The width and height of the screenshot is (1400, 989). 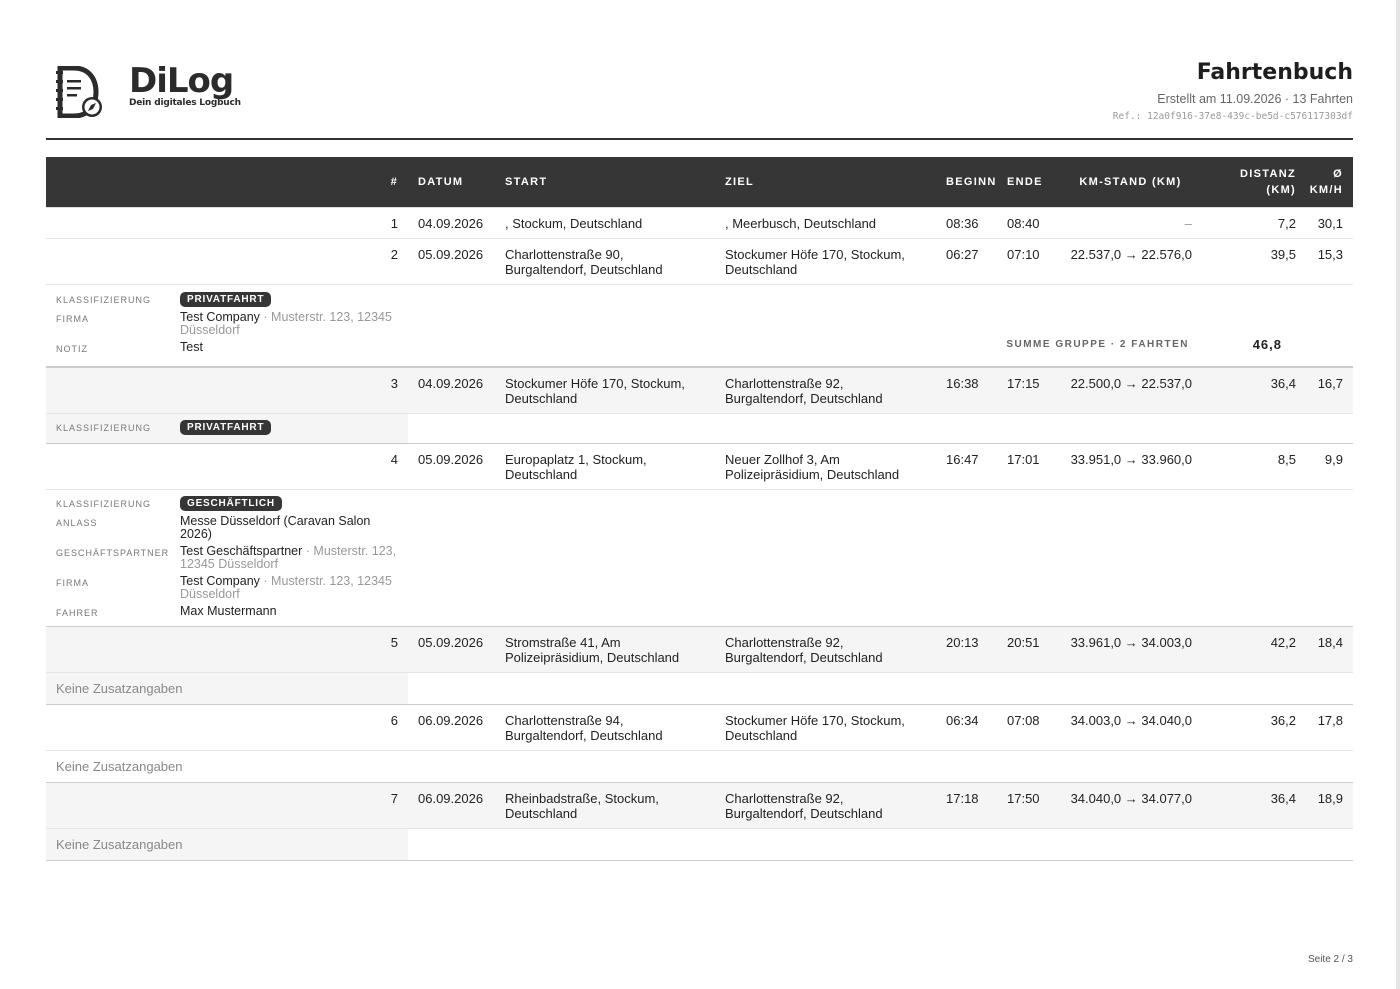 I want to click on trip-odometer: –, so click(x=1130, y=223).